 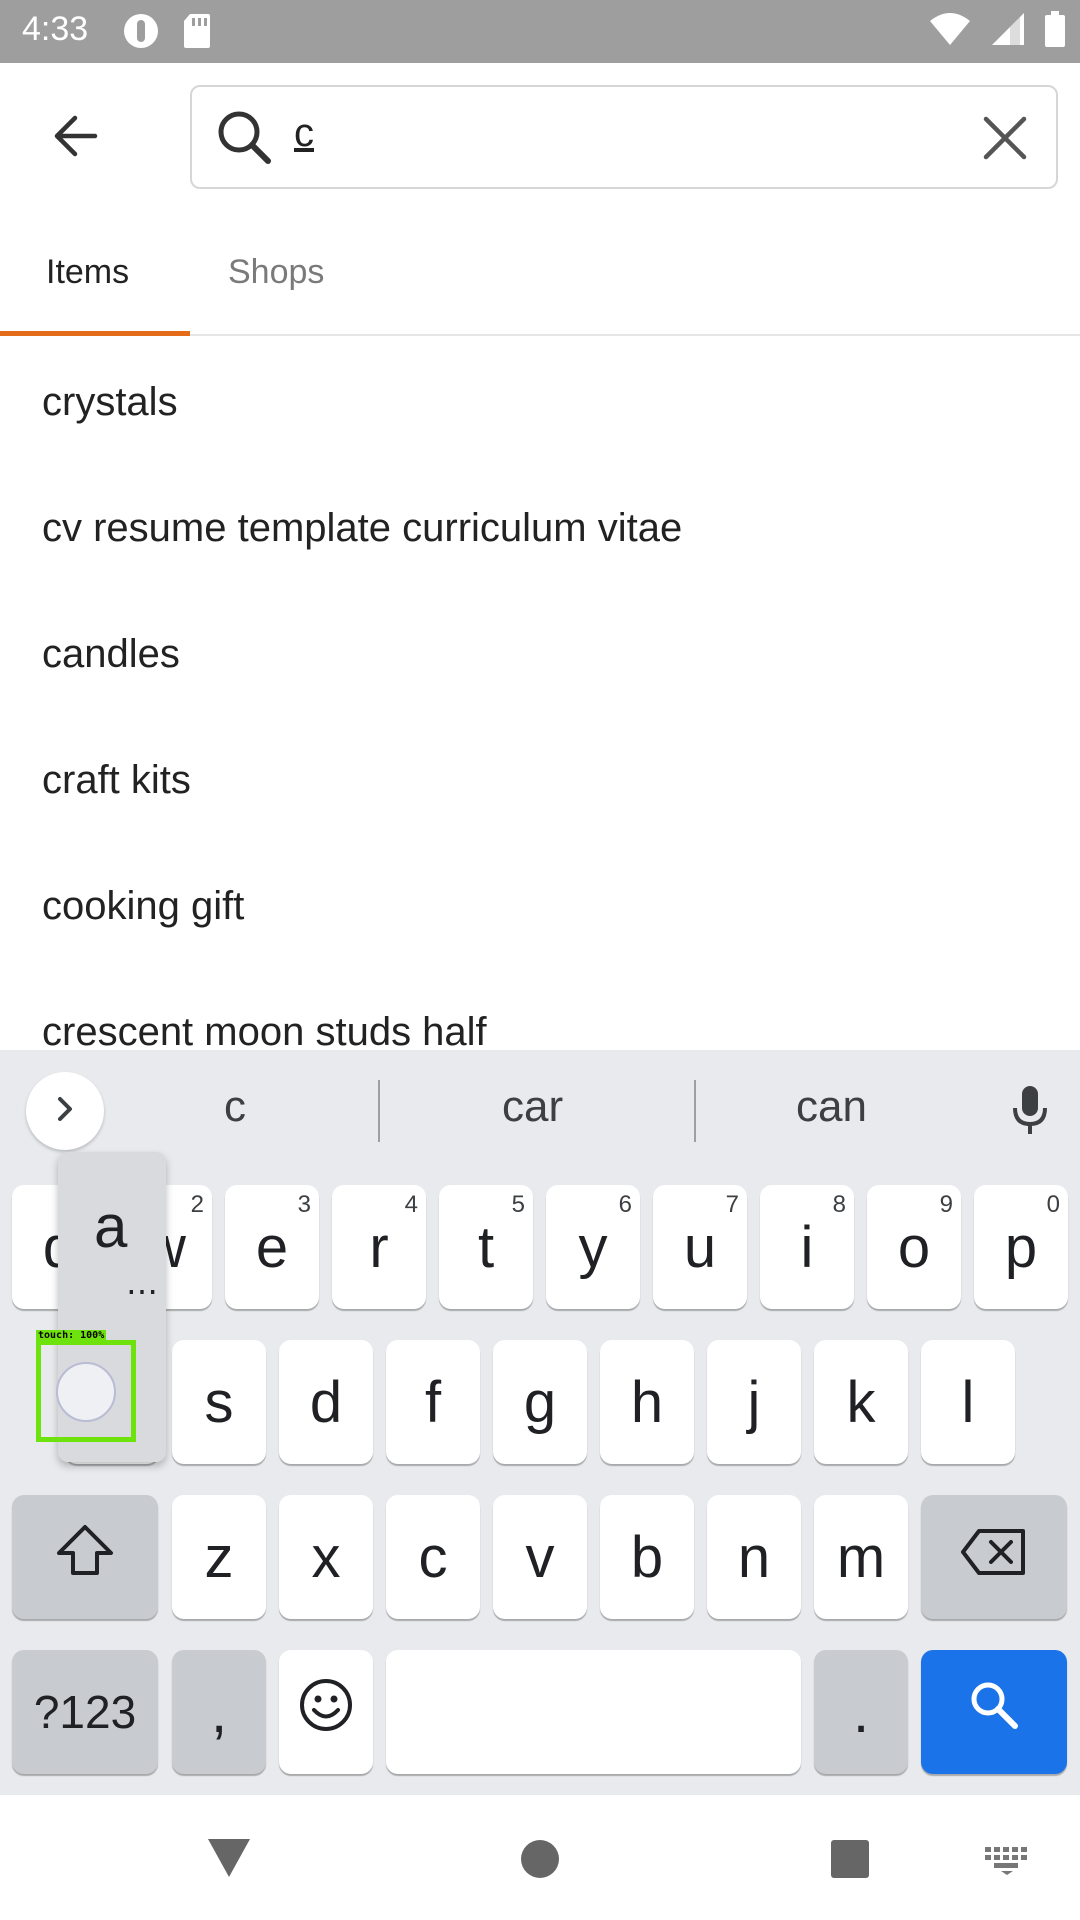 I want to click on back-button, so click(x=75, y=138).